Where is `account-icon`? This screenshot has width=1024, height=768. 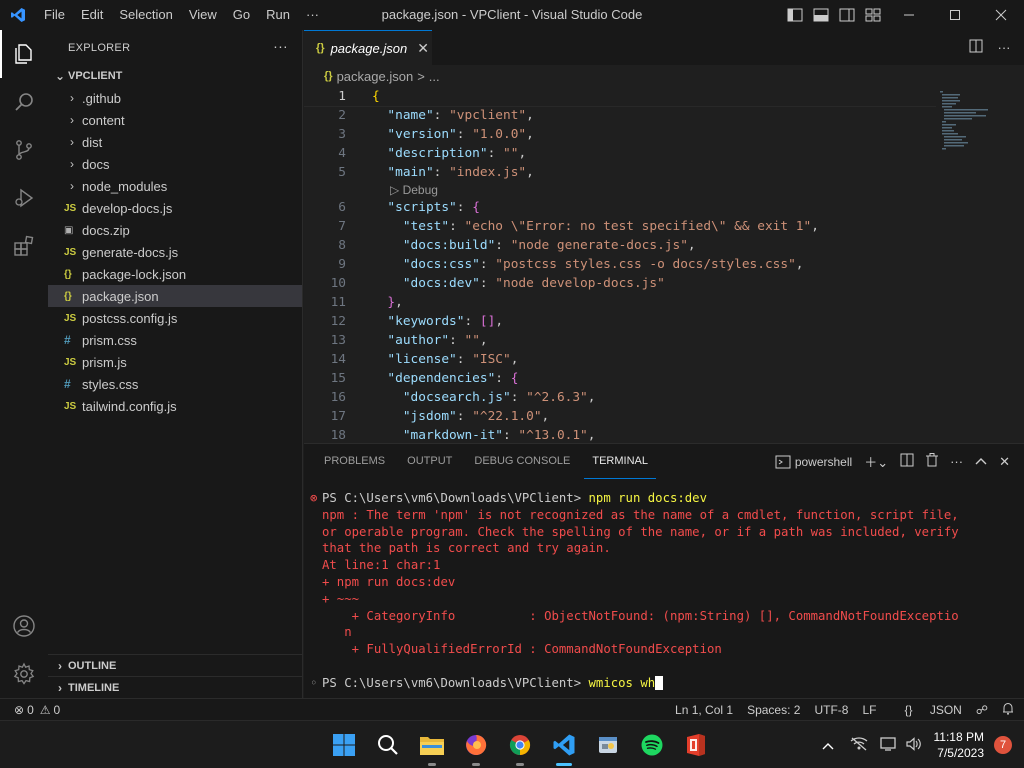
account-icon is located at coordinates (24, 626).